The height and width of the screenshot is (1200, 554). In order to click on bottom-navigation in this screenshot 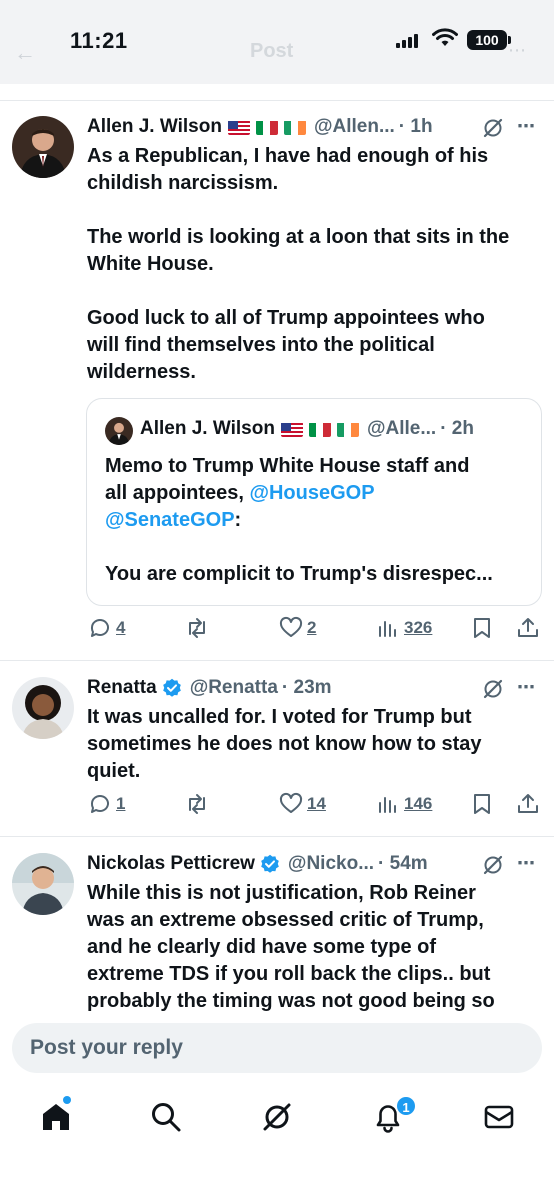, I will do `click(277, 1125)`.